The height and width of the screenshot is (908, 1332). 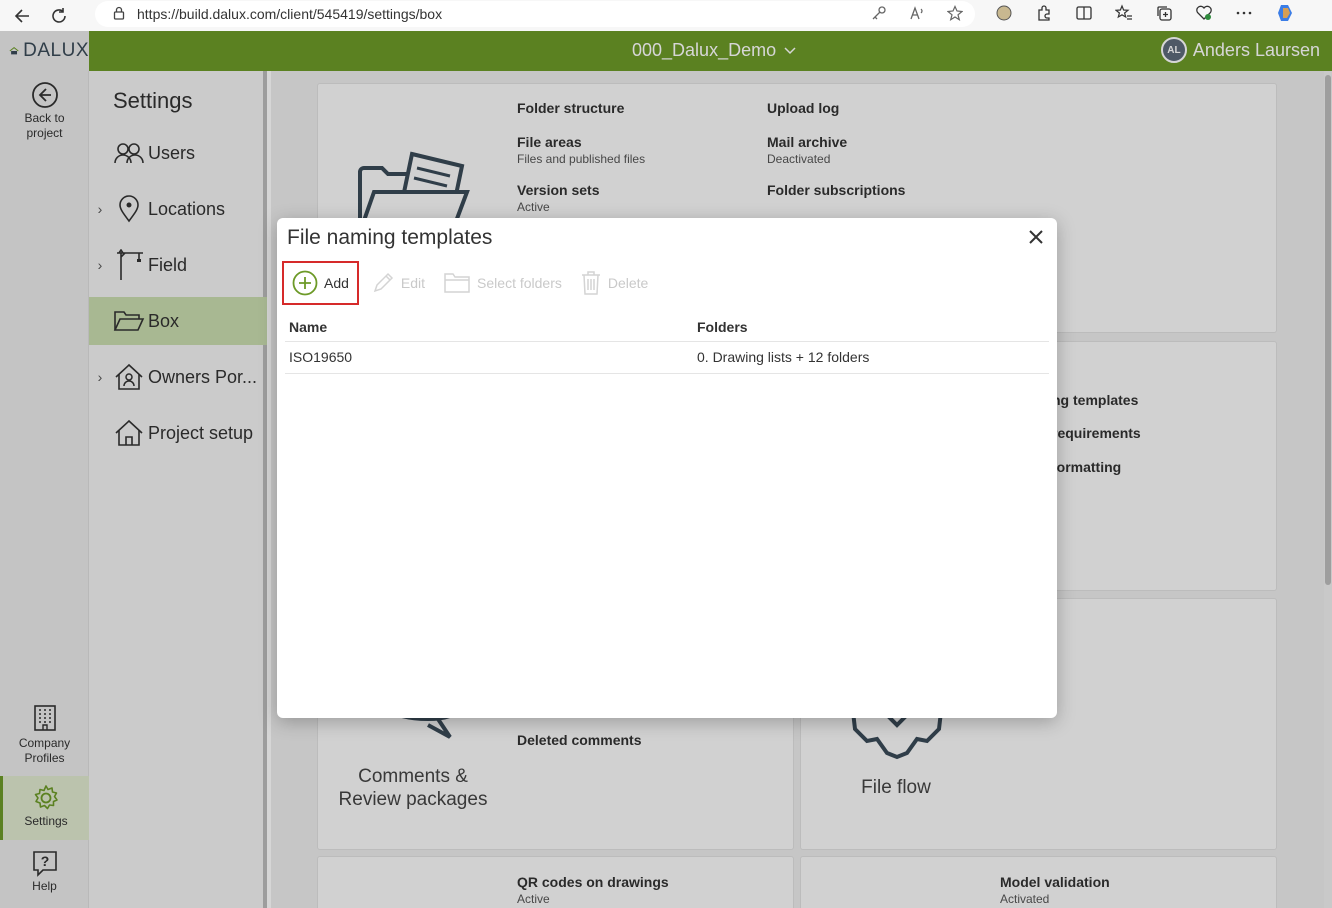 I want to click on edit-label: Edit, so click(x=413, y=283).